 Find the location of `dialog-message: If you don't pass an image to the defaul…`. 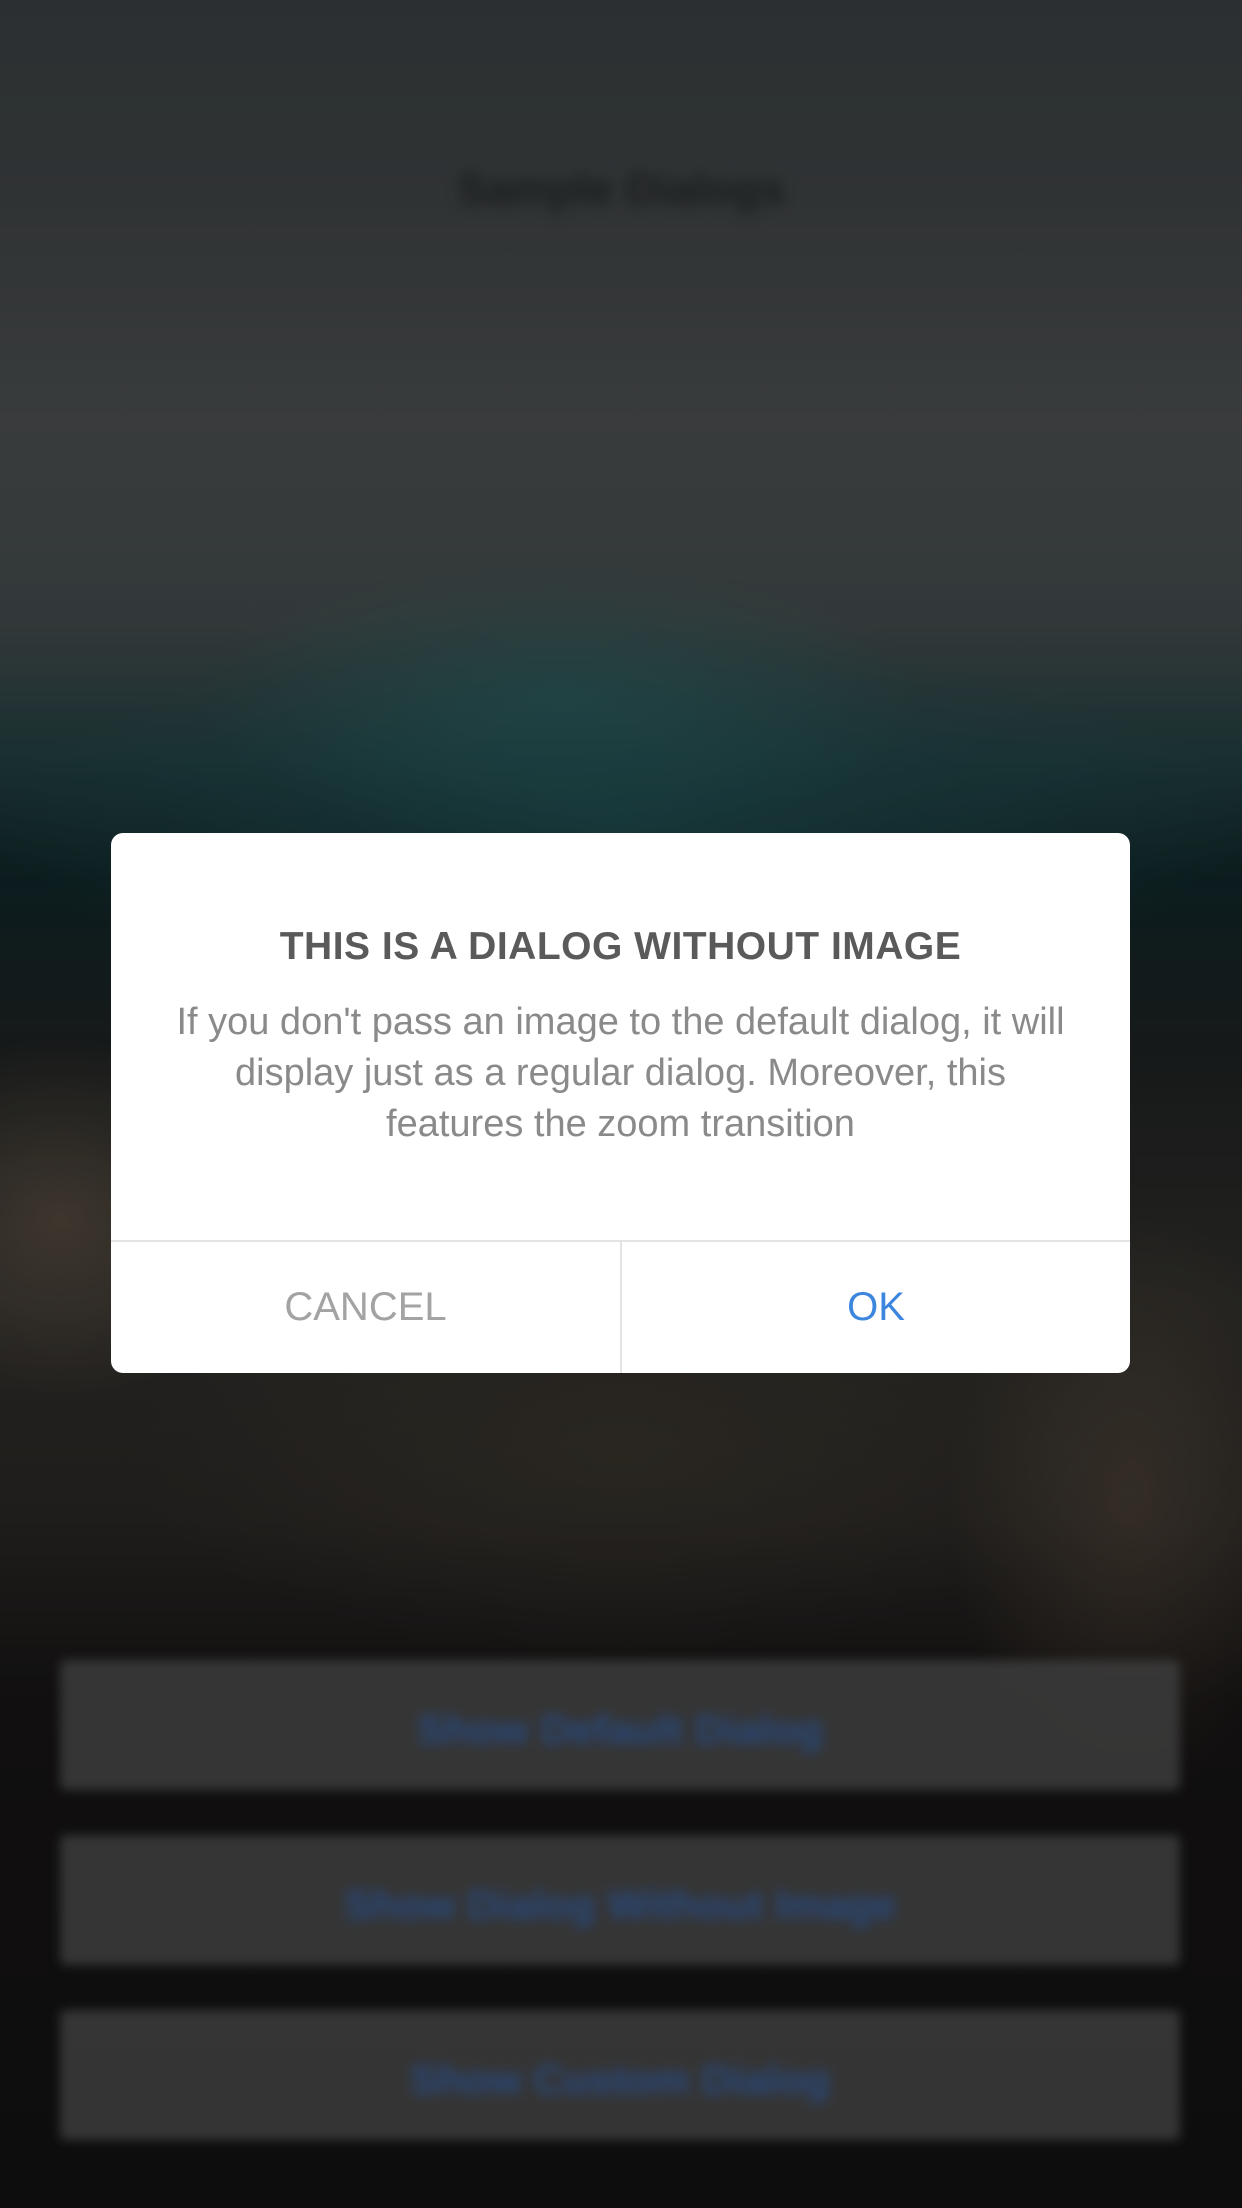

dialog-message: If you don't pass an image to the defaul… is located at coordinates (620, 1073).